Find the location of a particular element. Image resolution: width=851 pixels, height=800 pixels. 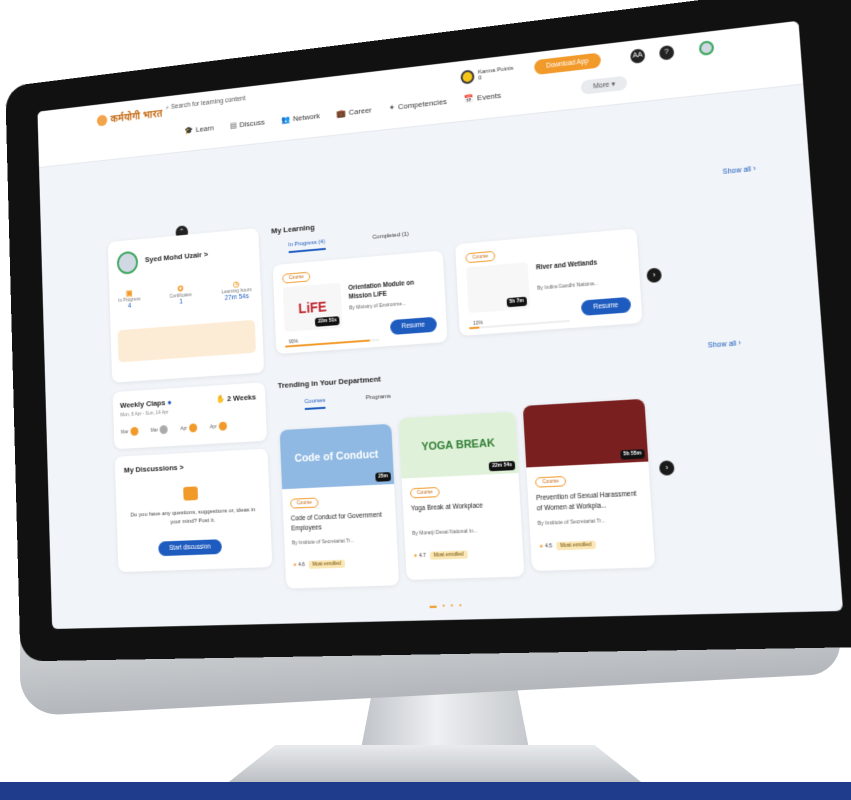

search-placeholder: Search for learning content is located at coordinates (208, 103).